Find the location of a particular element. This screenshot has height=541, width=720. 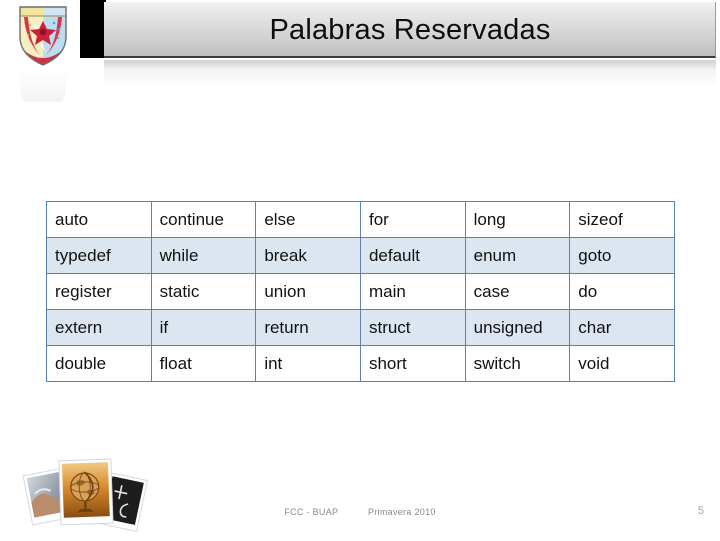

table-row: register static union main case do is located at coordinates (360, 291).